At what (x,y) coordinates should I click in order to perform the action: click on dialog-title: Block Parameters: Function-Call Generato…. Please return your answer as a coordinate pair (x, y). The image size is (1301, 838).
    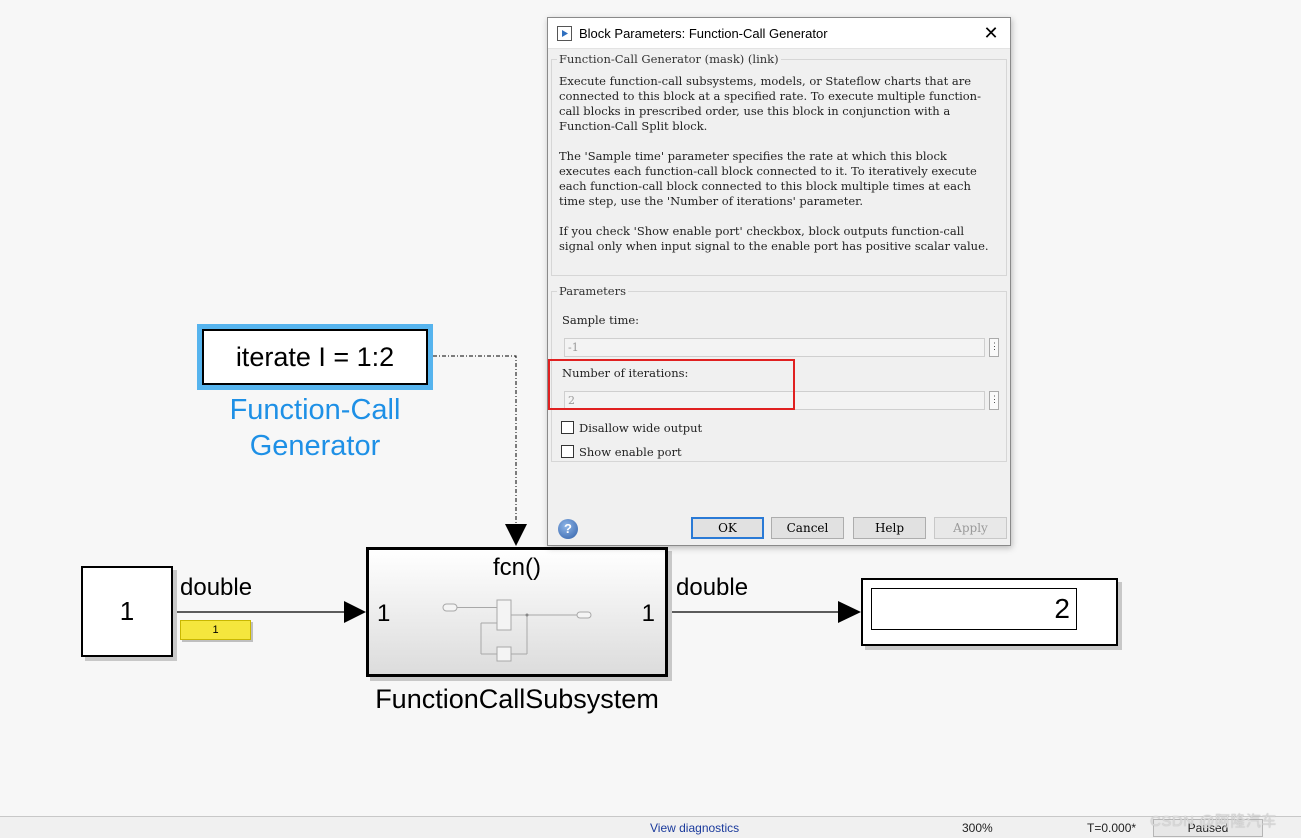
    Looking at the image, I should click on (703, 33).